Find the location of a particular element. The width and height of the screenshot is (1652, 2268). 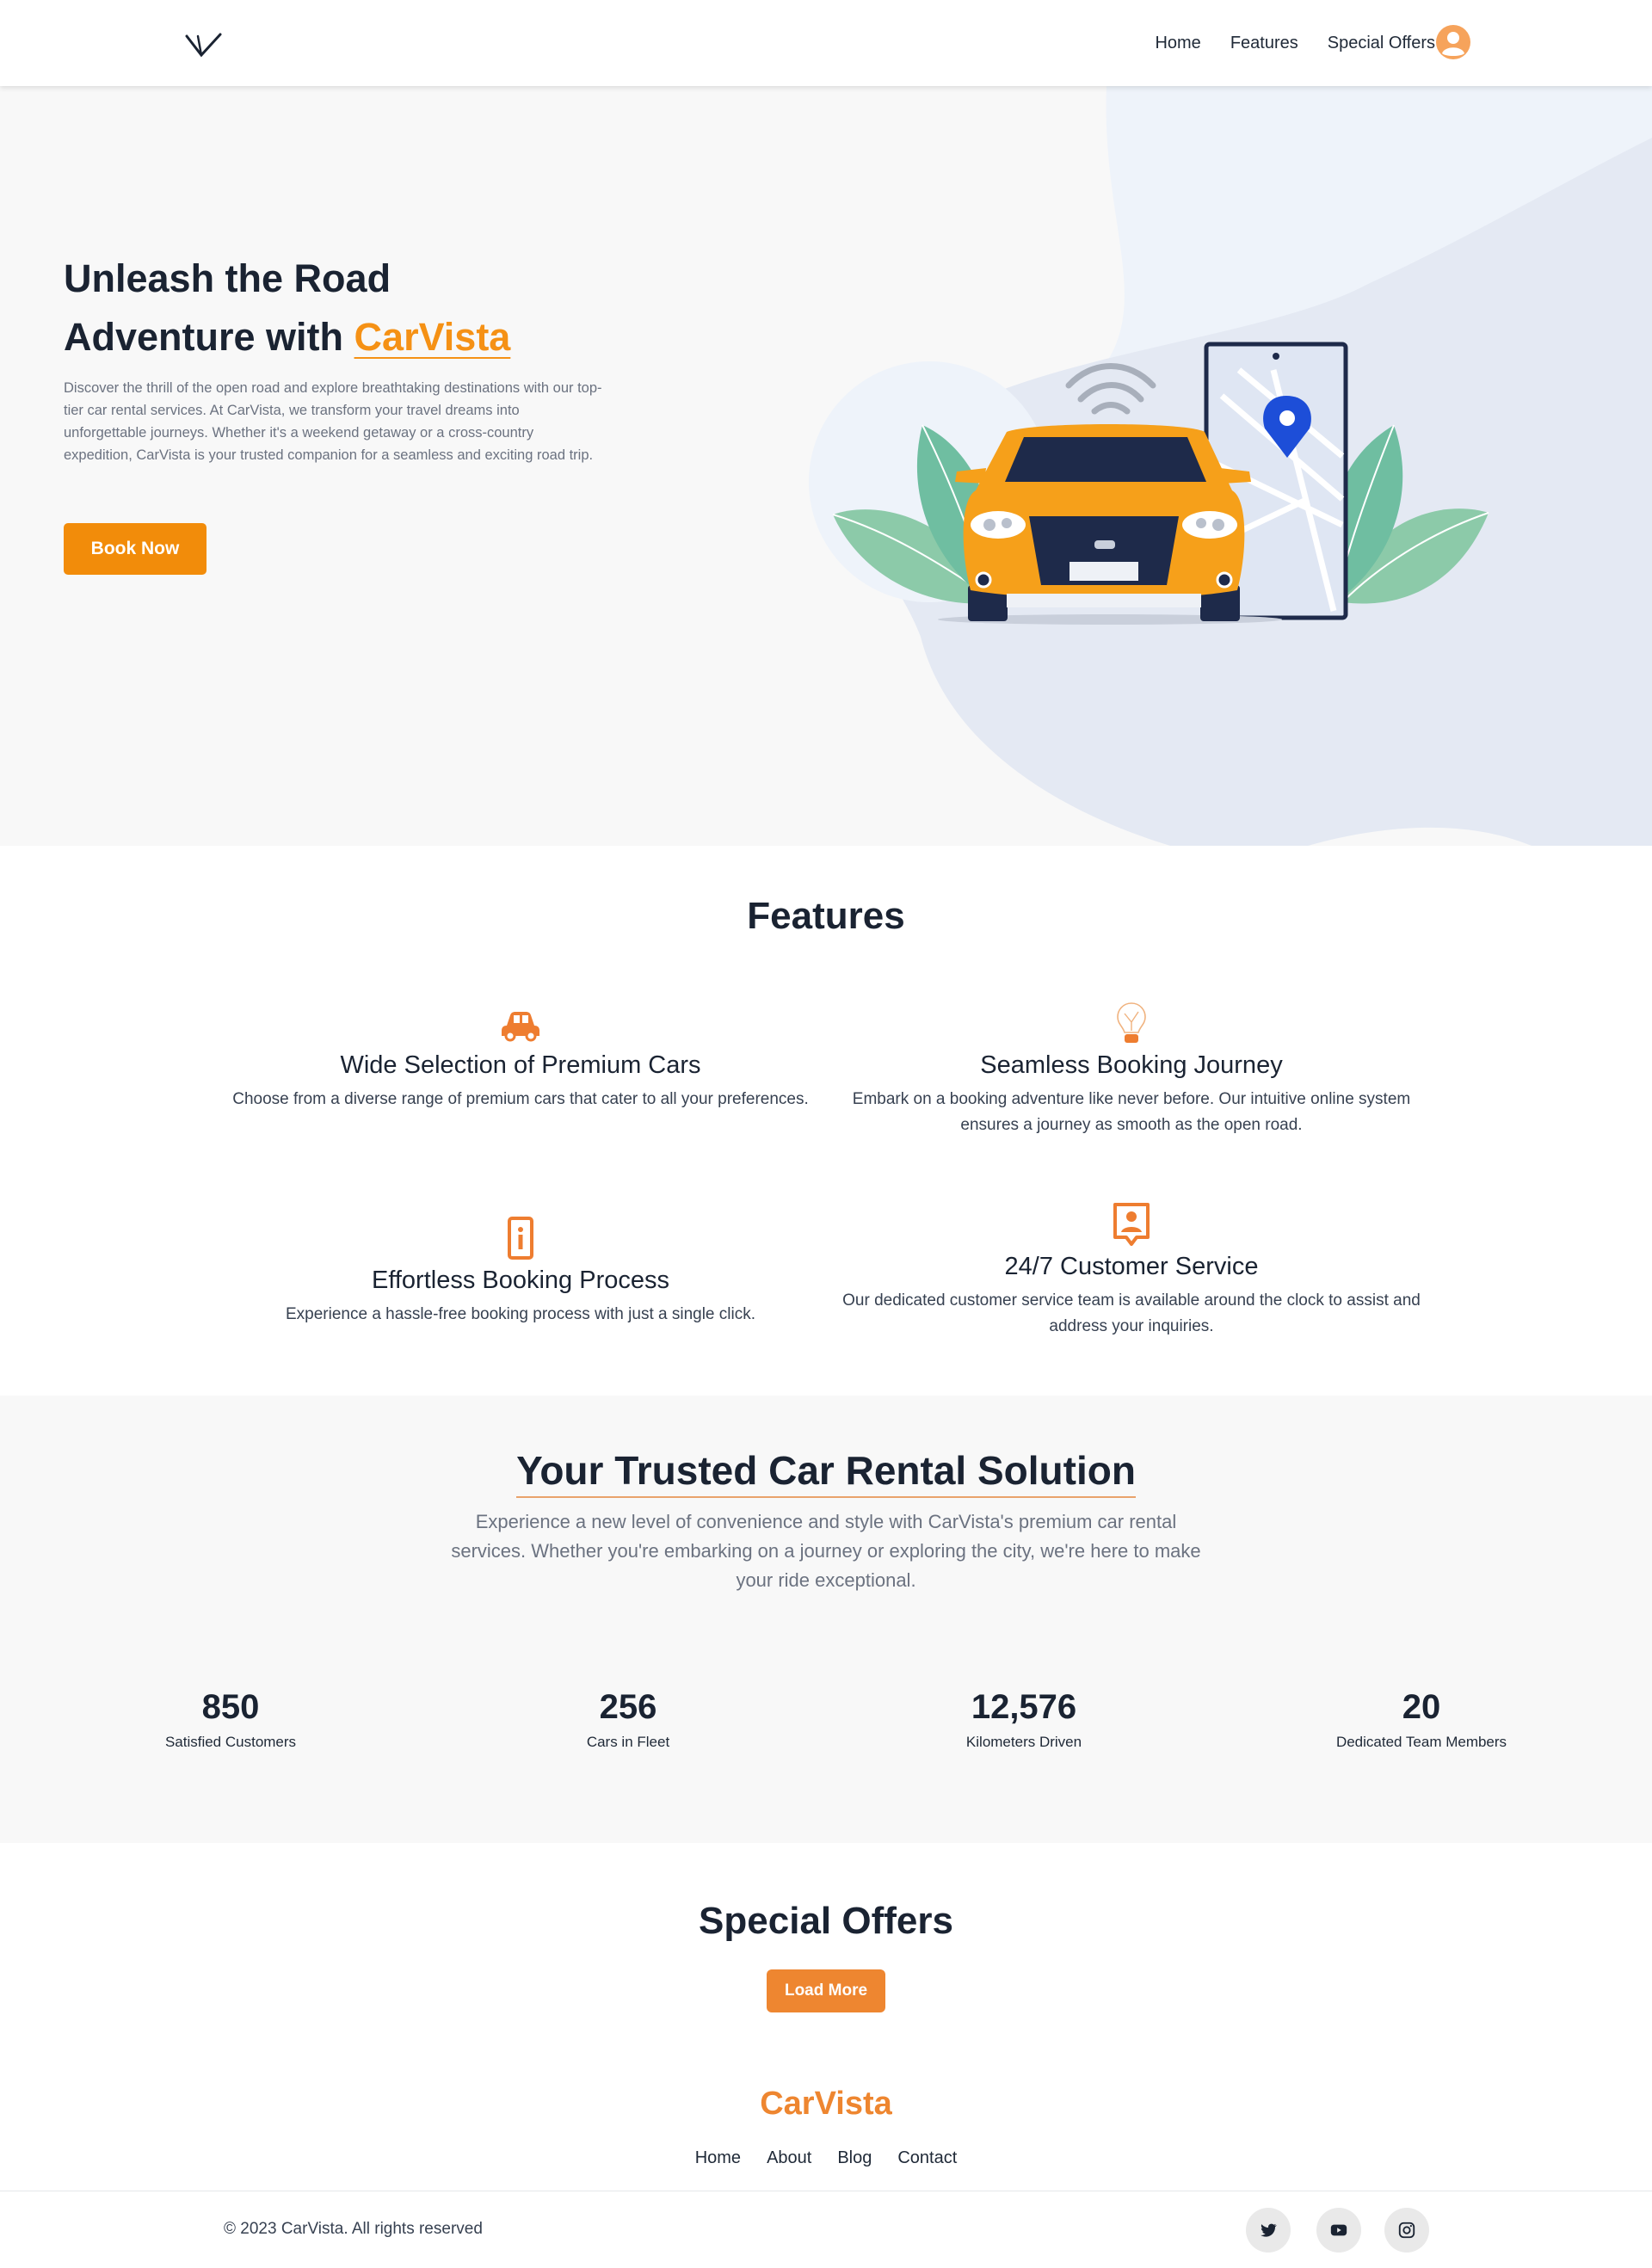

stat-label: Cars in Fleet is located at coordinates (628, 1742).